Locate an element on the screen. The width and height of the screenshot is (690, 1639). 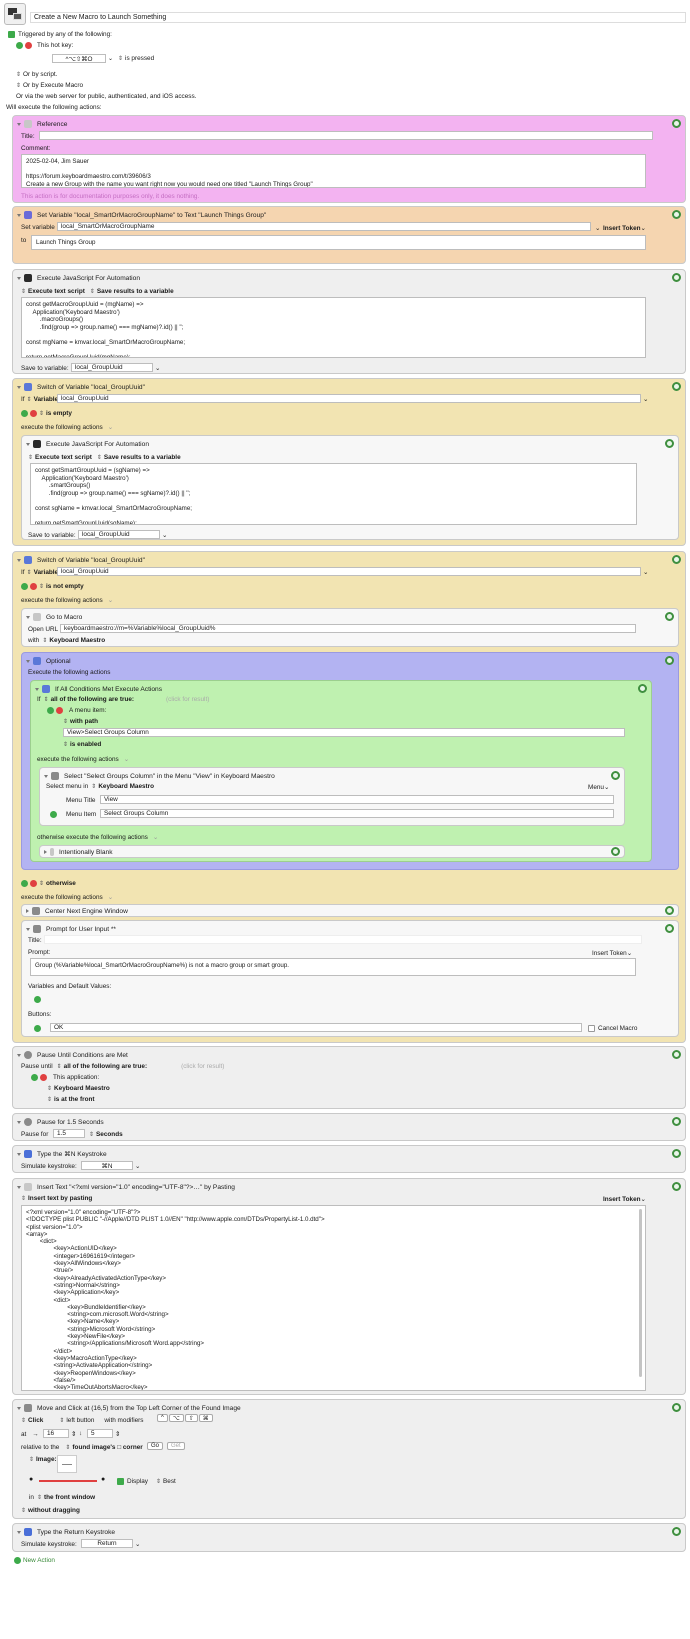
is-enabled-popup: is enabled is located at coordinates (85, 744).